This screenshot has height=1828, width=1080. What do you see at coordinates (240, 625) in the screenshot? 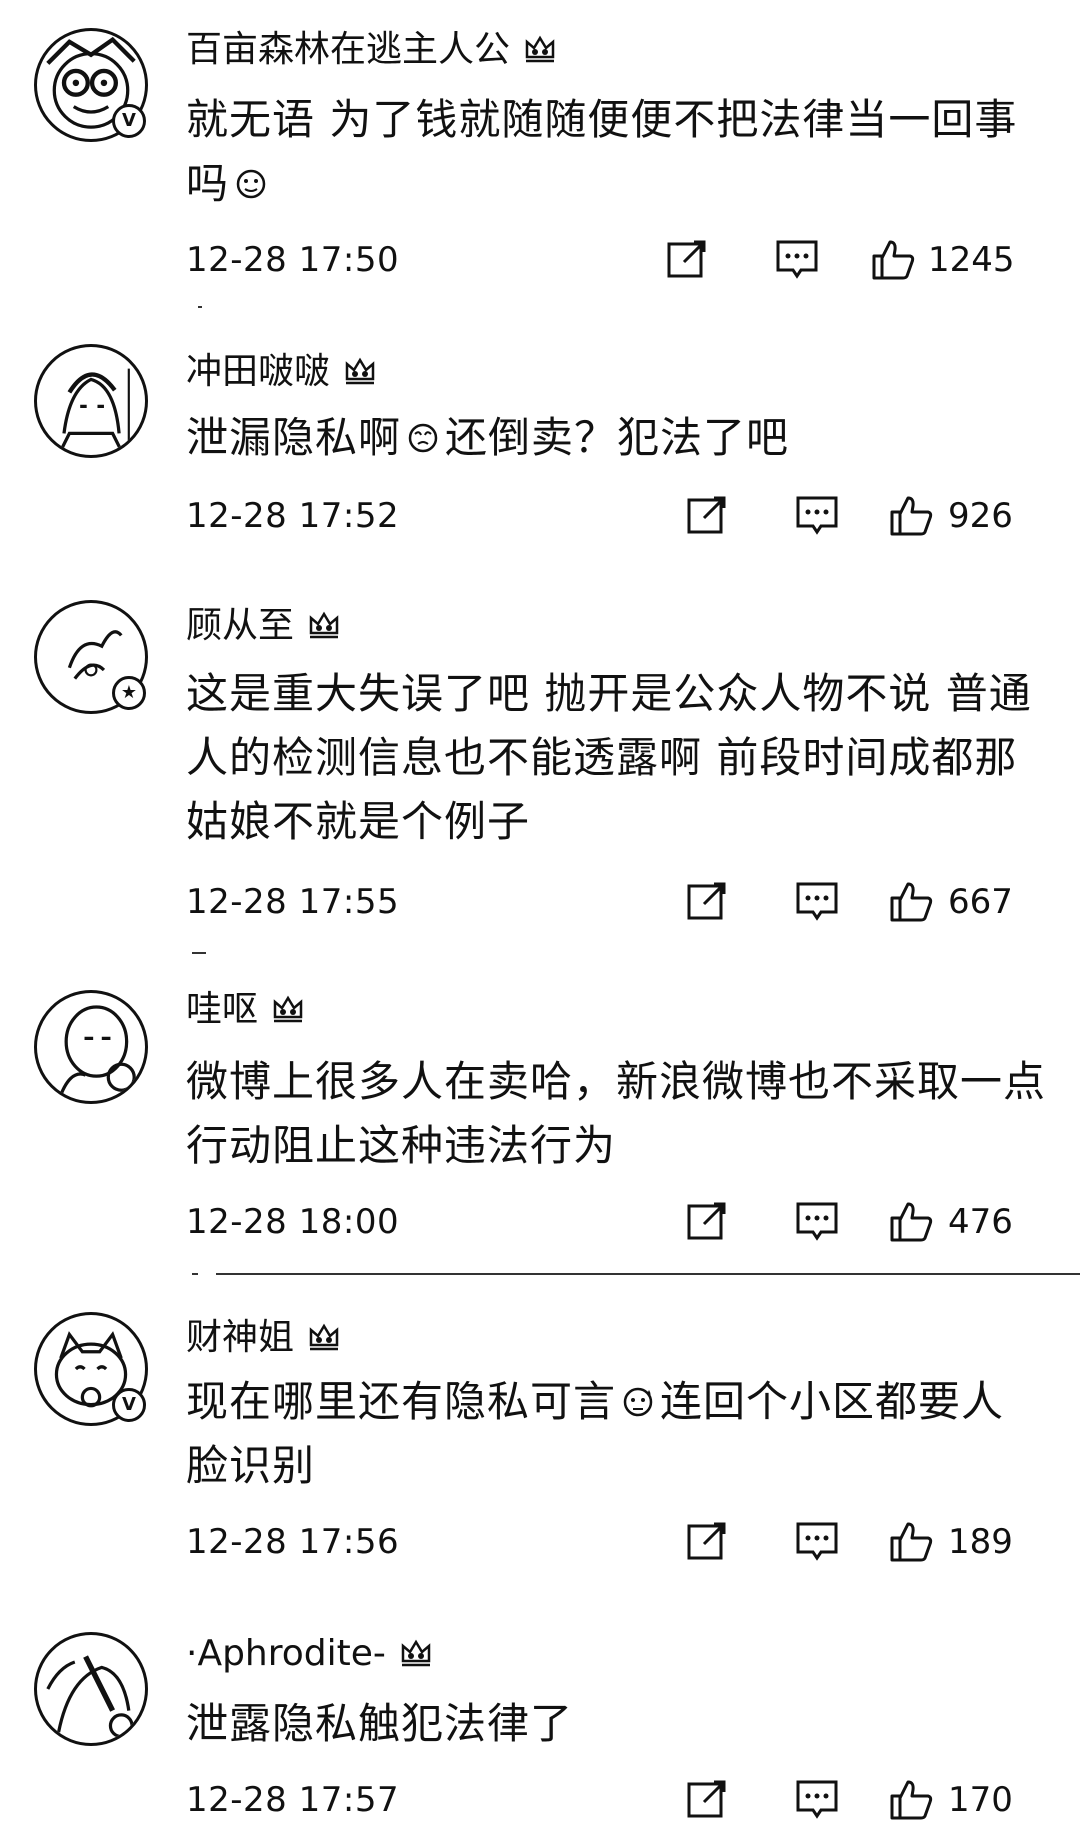
I see `username-text: 顾从至` at bounding box center [240, 625].